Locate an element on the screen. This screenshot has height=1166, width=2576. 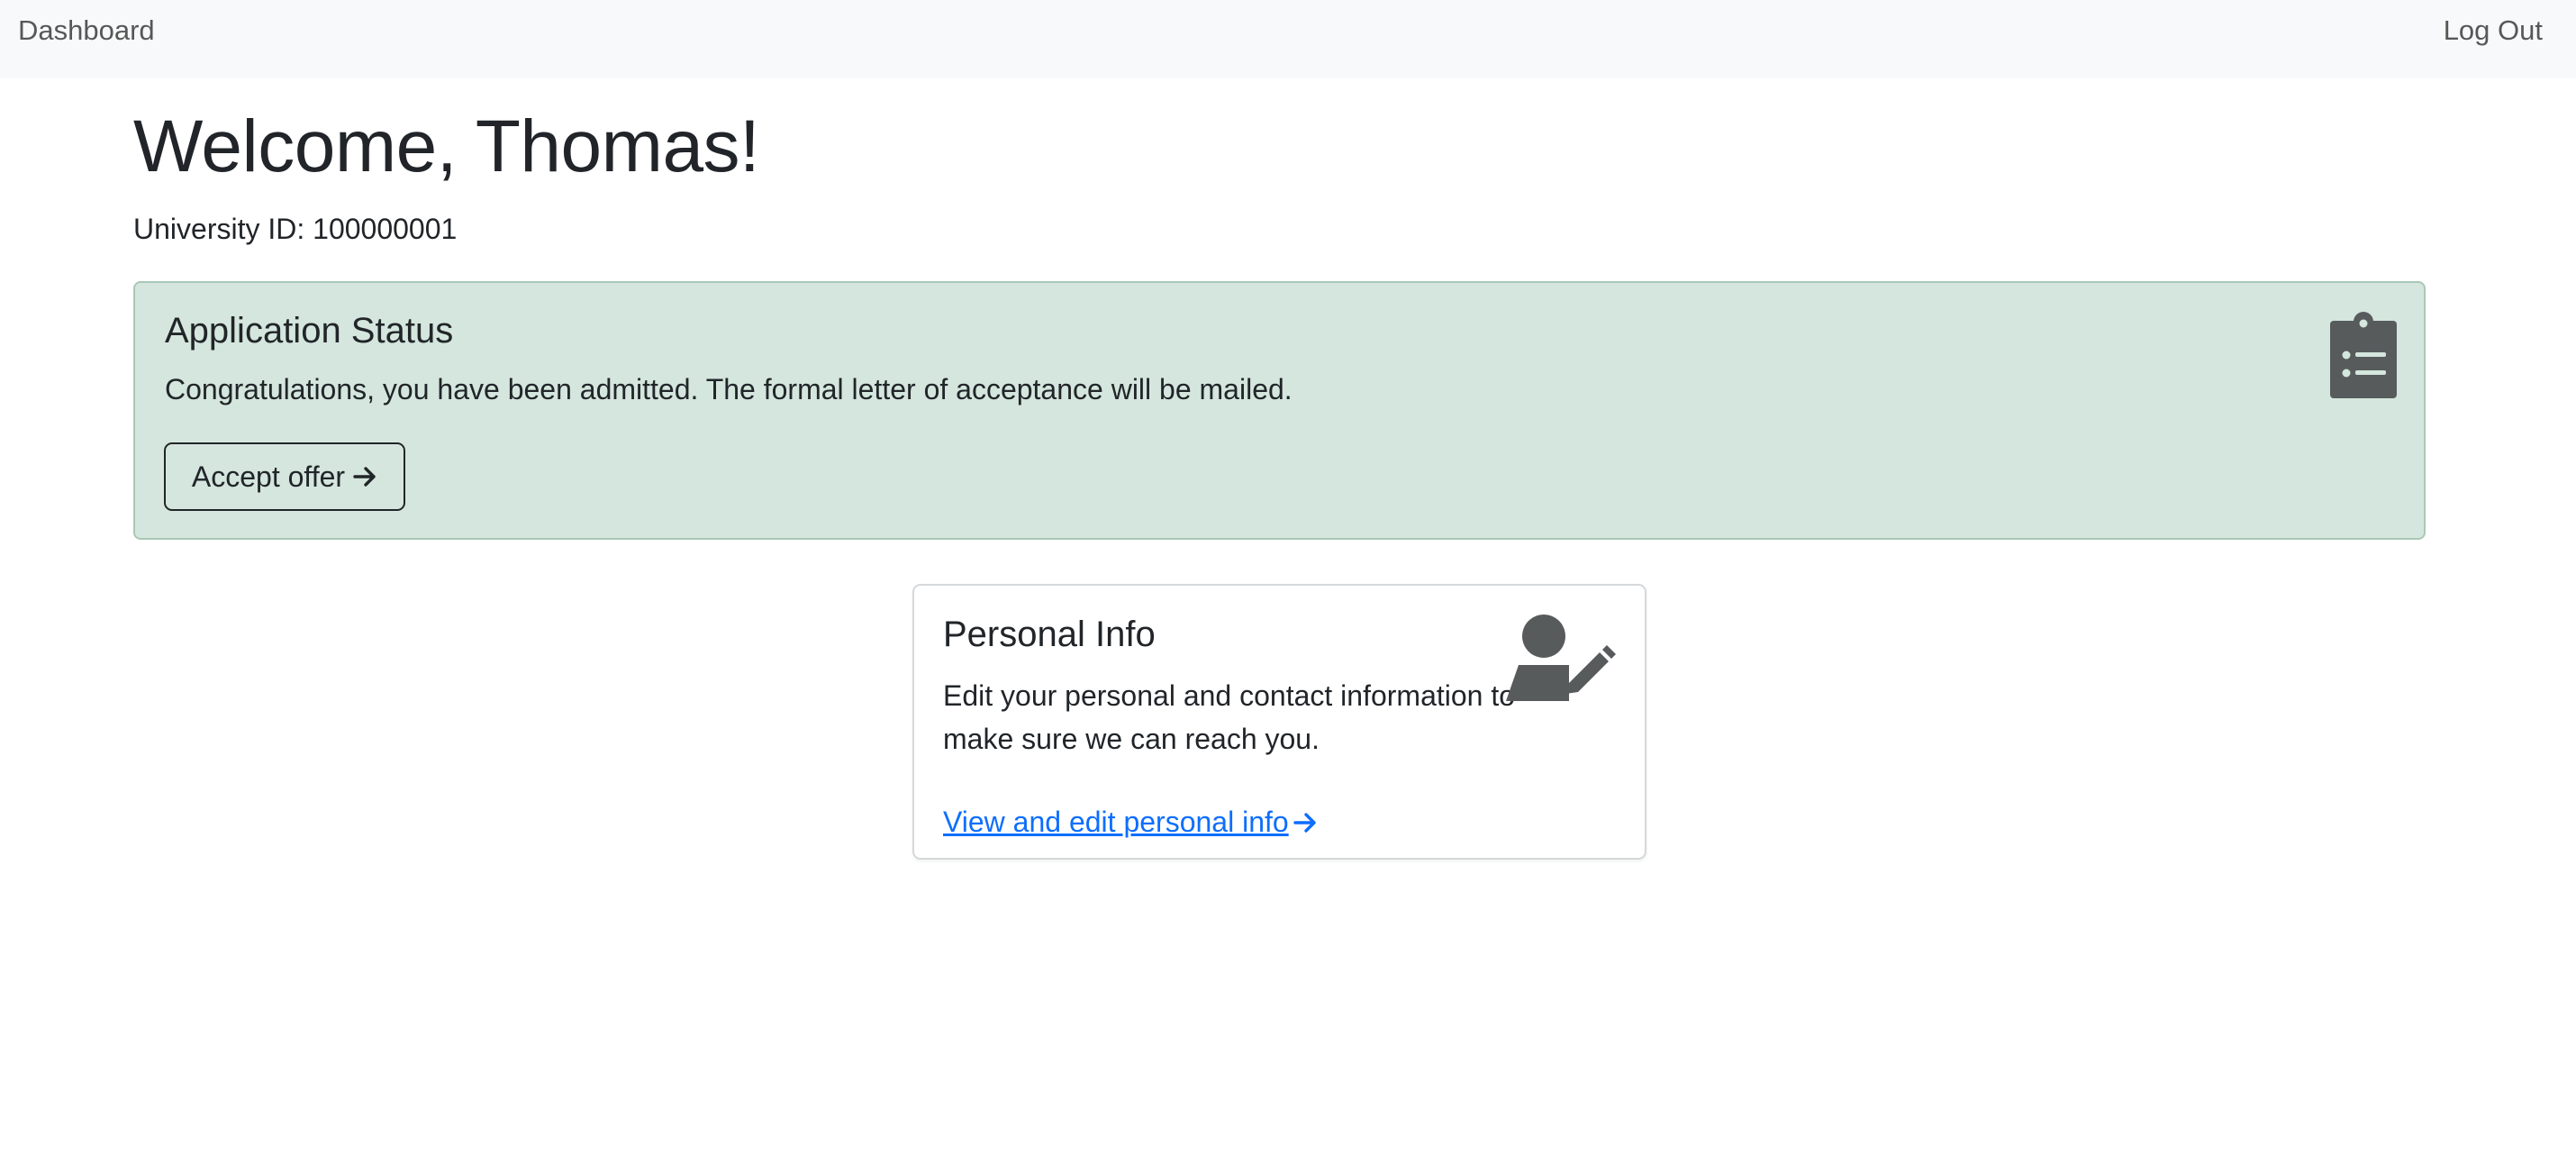
application-status-title: Application Status is located at coordinates (309, 331).